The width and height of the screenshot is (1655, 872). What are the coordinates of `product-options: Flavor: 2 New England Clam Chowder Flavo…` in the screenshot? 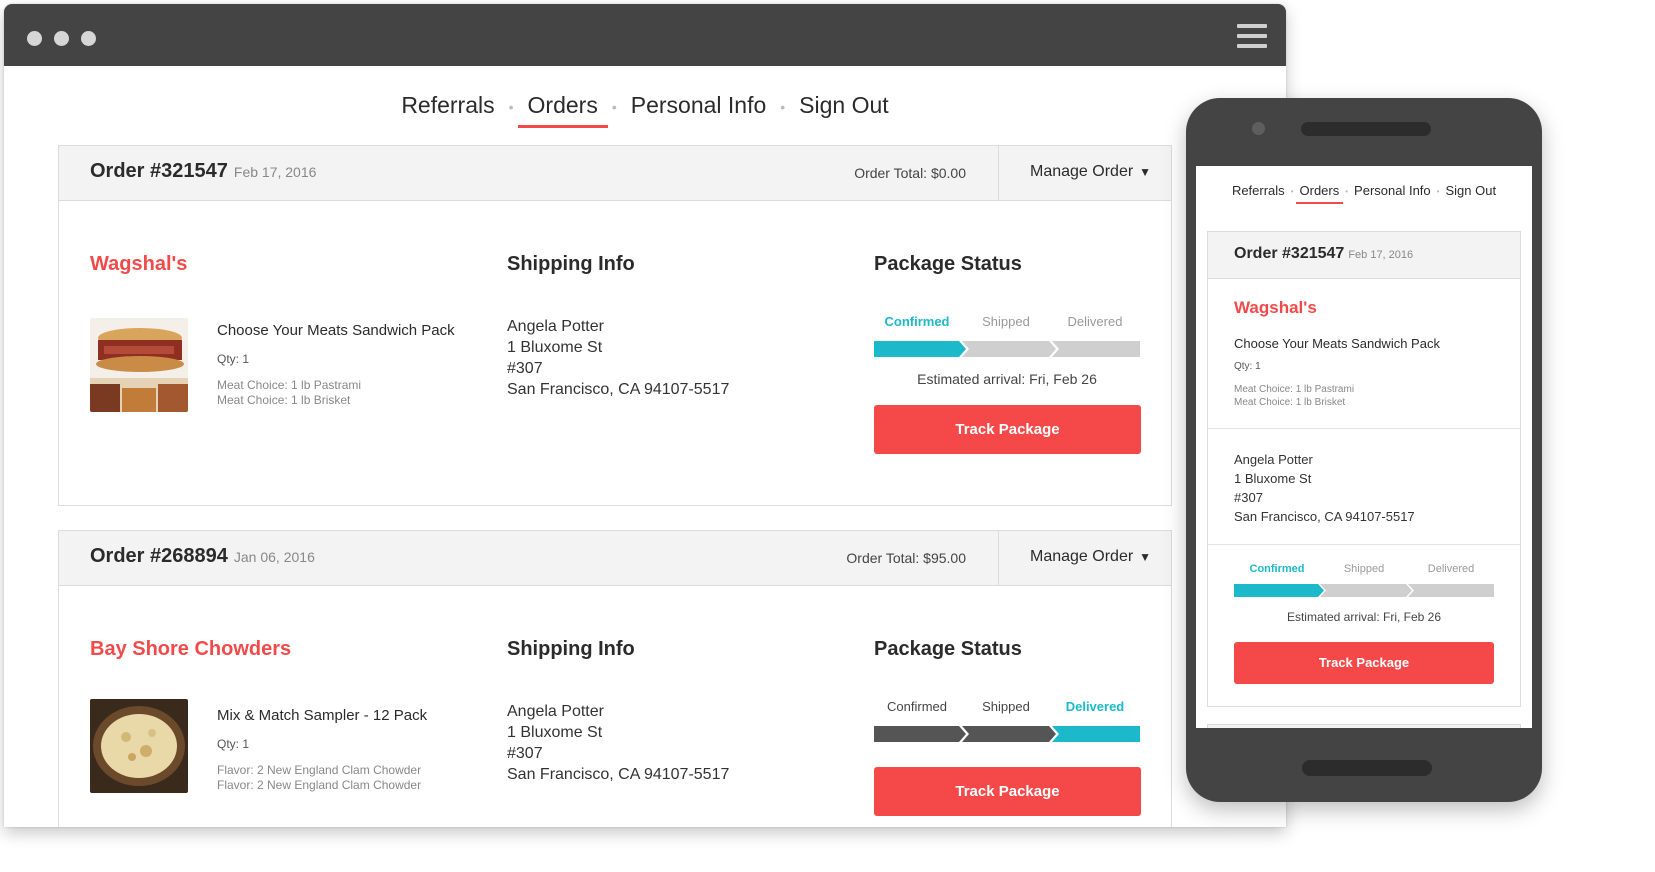 It's located at (319, 778).